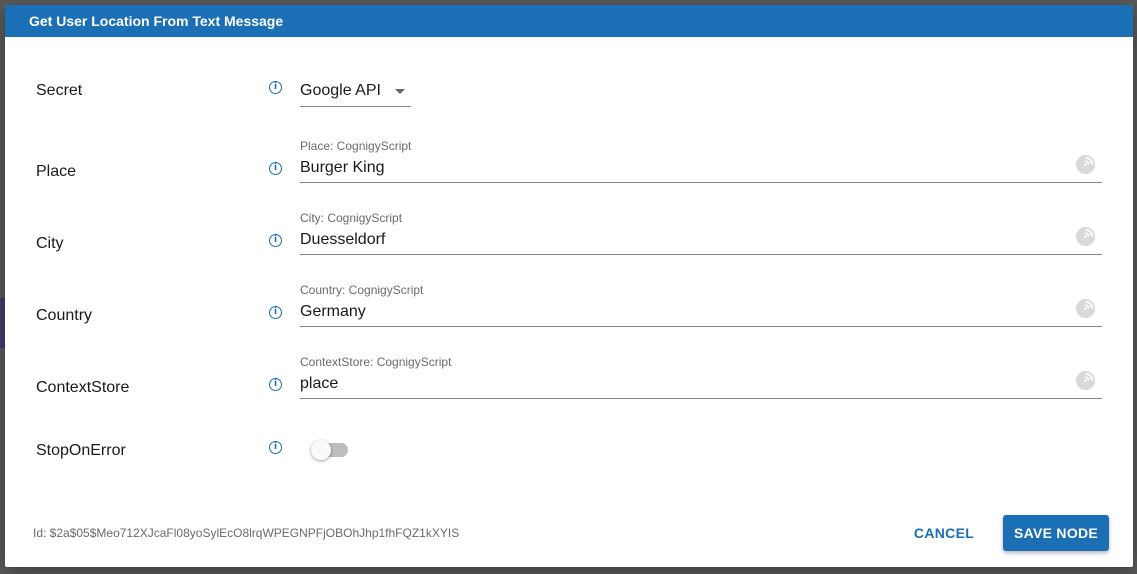 This screenshot has width=1137, height=574. I want to click on city-floating-label: City: CognigyScript, so click(351, 218).